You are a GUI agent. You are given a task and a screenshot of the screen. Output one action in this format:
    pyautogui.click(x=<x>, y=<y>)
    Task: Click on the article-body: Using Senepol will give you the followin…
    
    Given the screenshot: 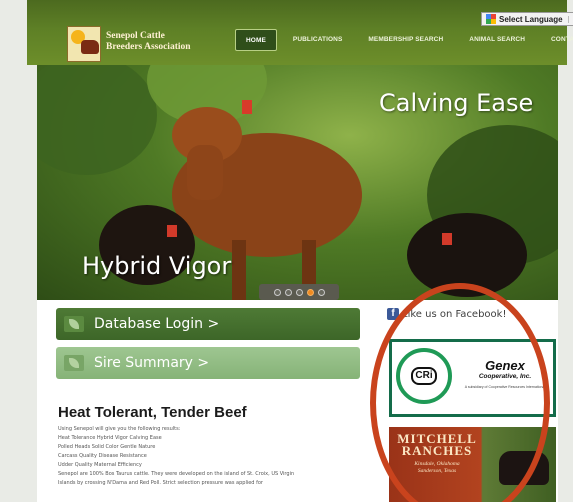 What is the action you would take?
    pyautogui.click(x=208, y=456)
    